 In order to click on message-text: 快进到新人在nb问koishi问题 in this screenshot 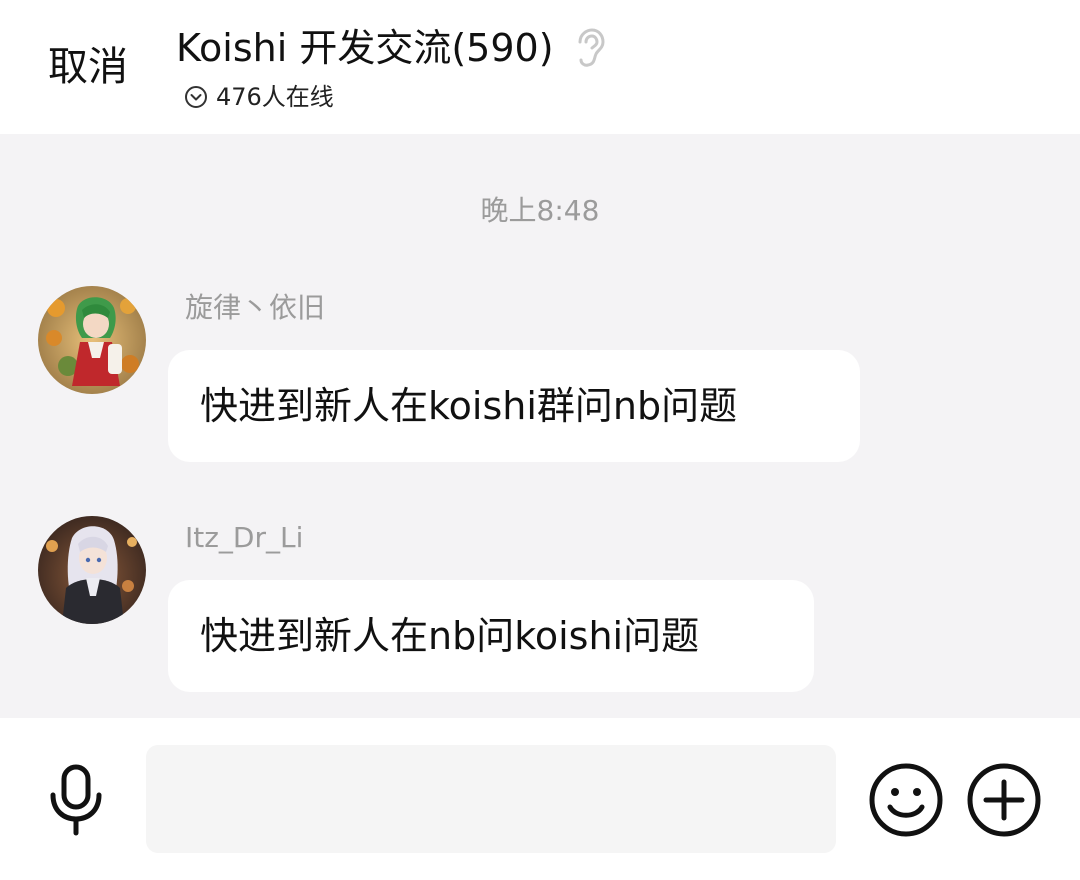, I will do `click(450, 636)`.